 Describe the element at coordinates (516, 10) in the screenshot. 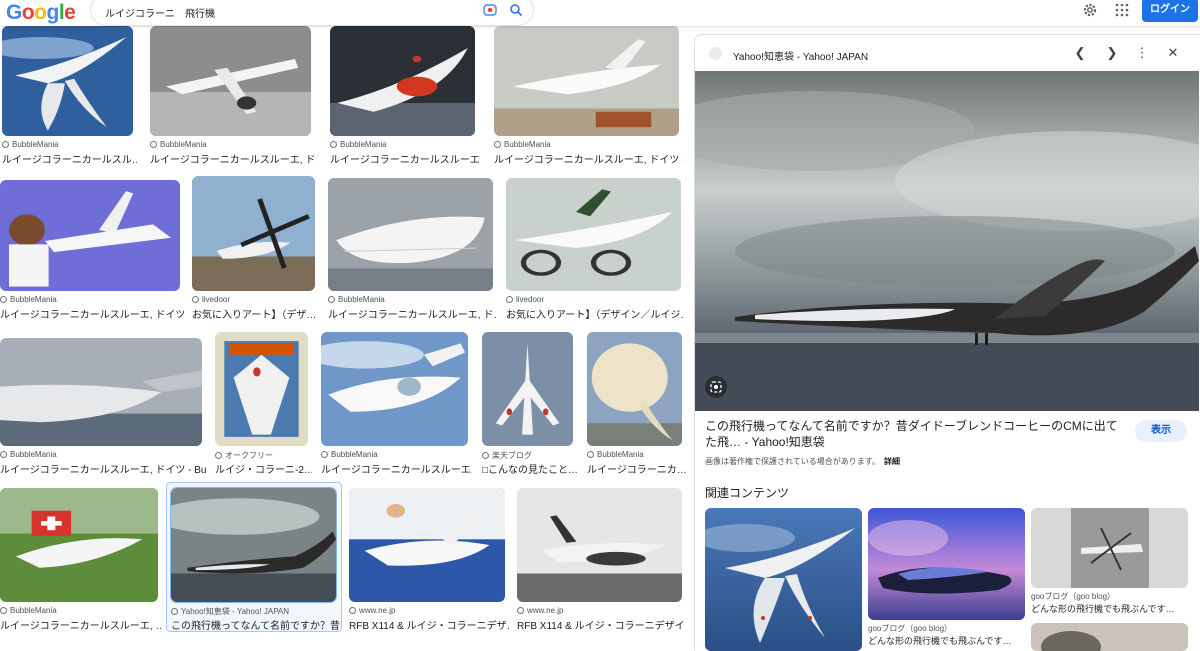

I see `search-icon` at that location.